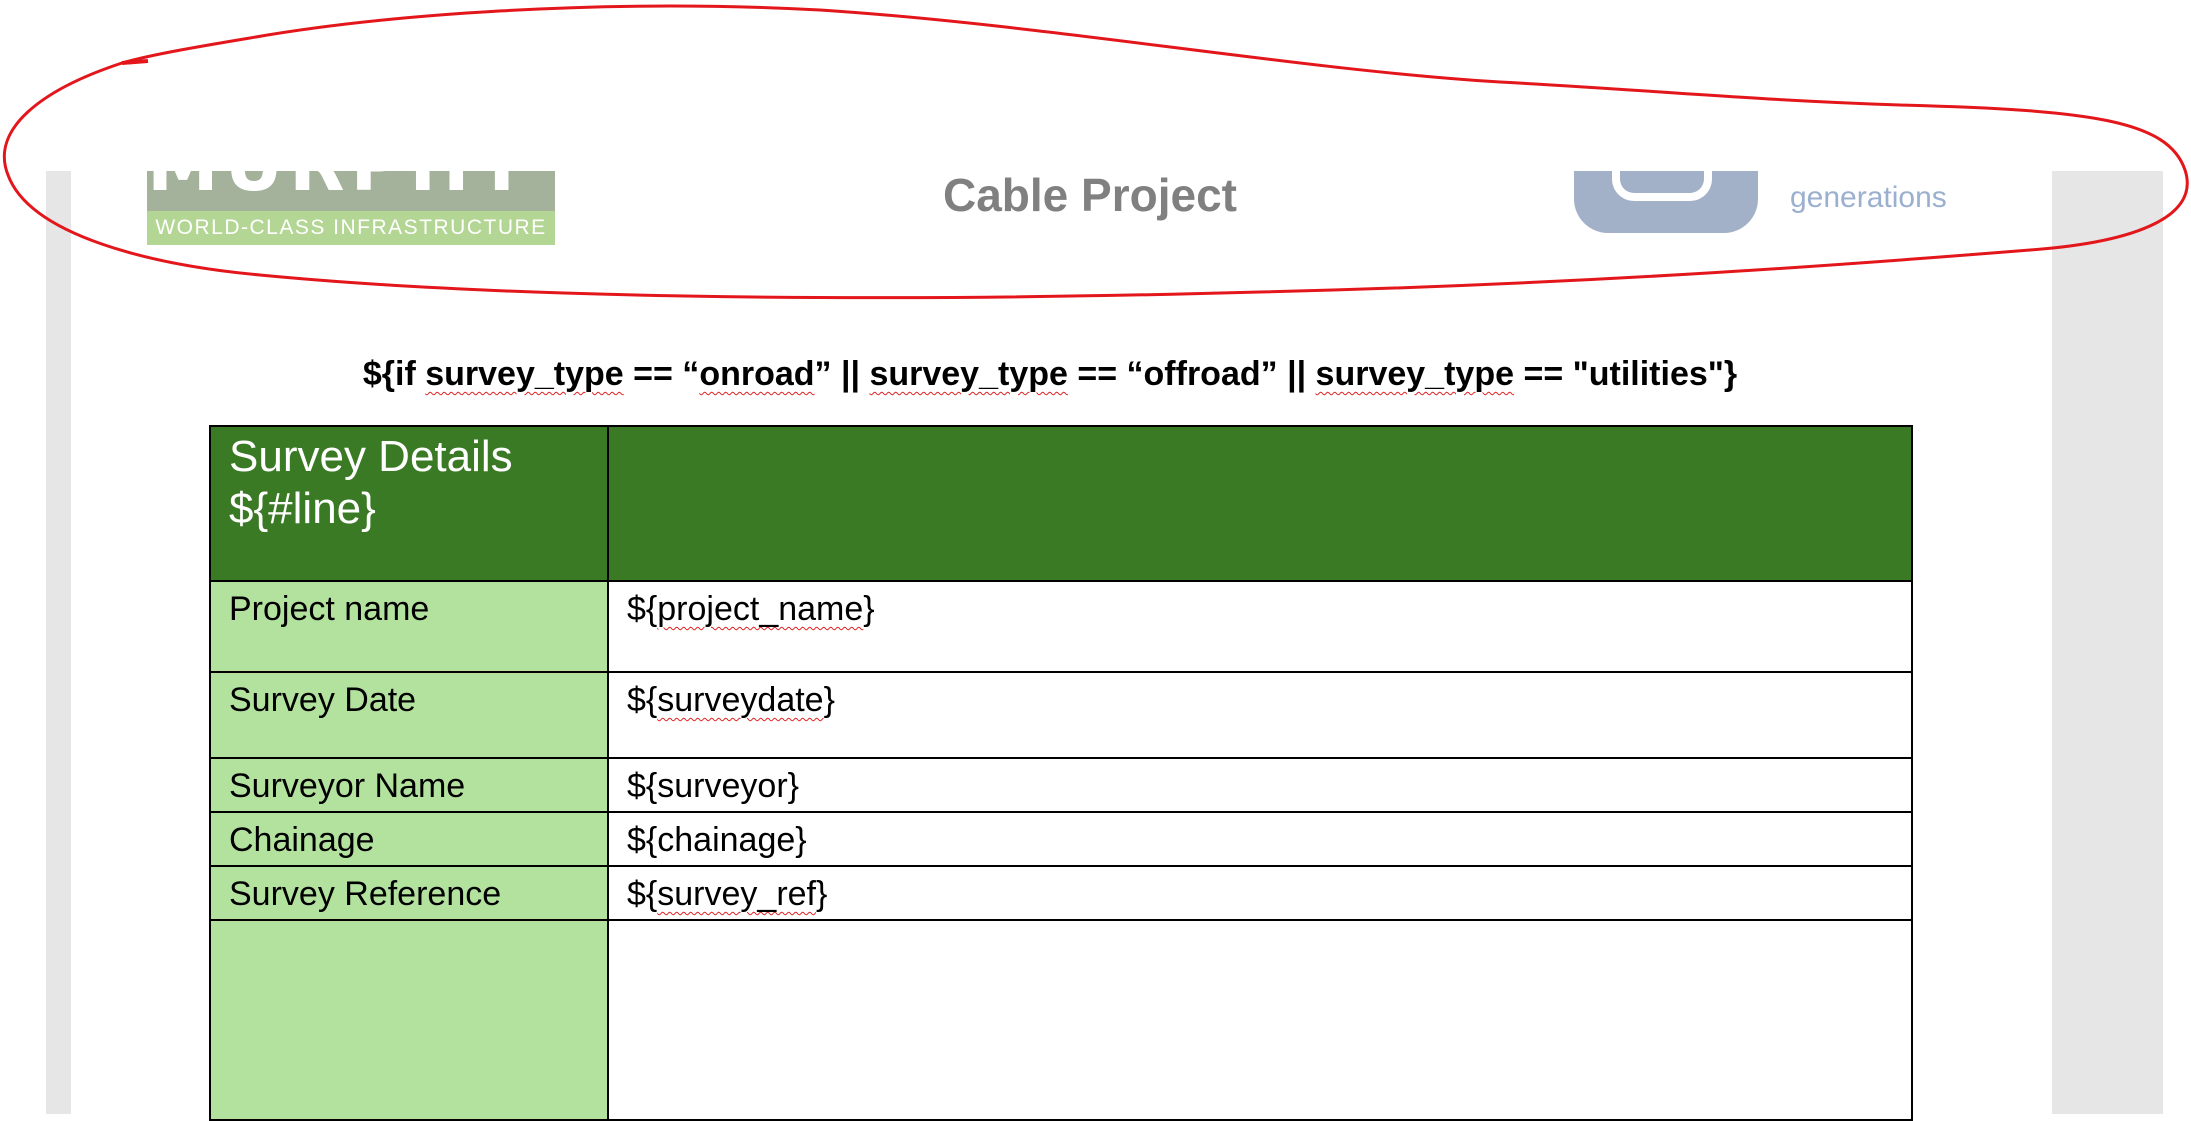 The height and width of the screenshot is (1121, 2191). I want to click on table-header-loop-tag: ${#line}, so click(302, 508).